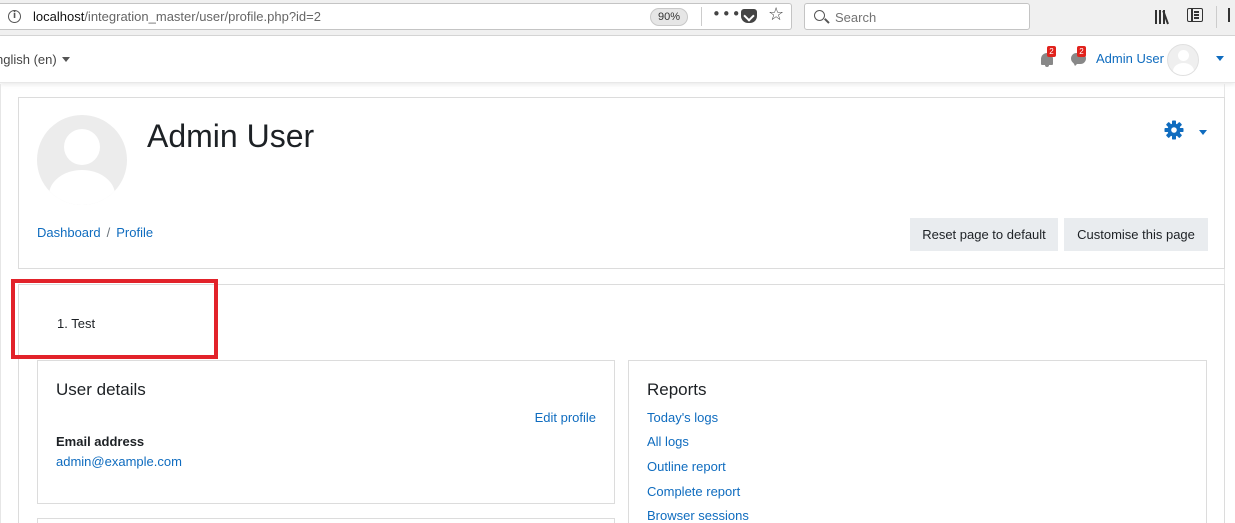 The image size is (1235, 523). Describe the element at coordinates (1174, 130) in the screenshot. I see `gear-icon` at that location.